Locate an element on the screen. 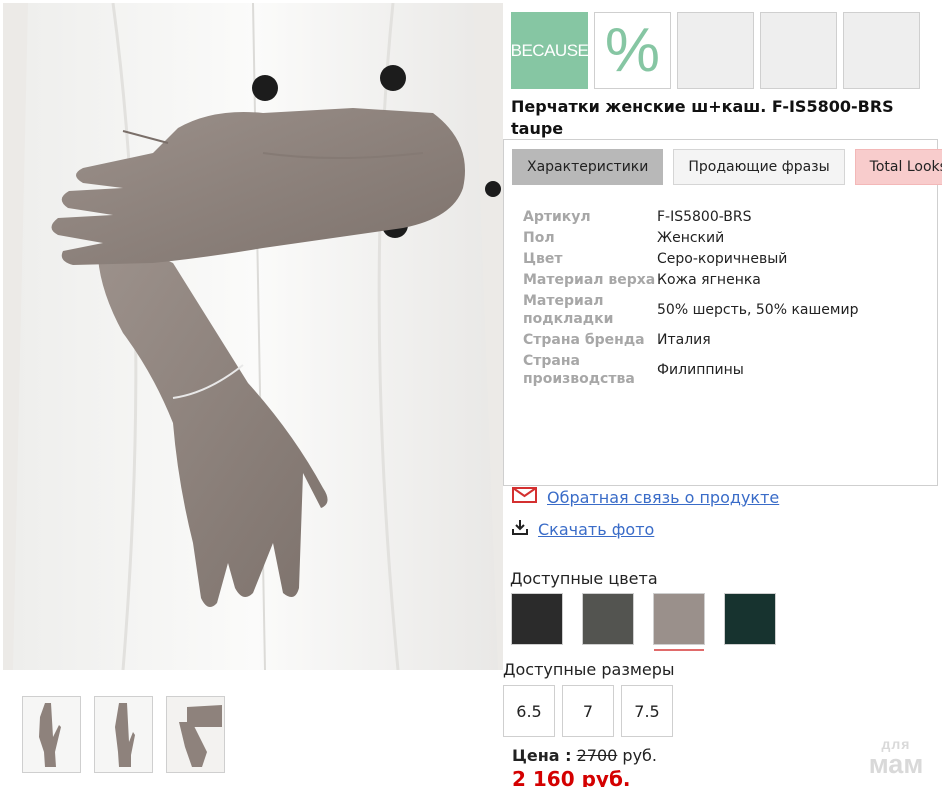 The image size is (942, 787). price-label: Цена : is located at coordinates (542, 755).